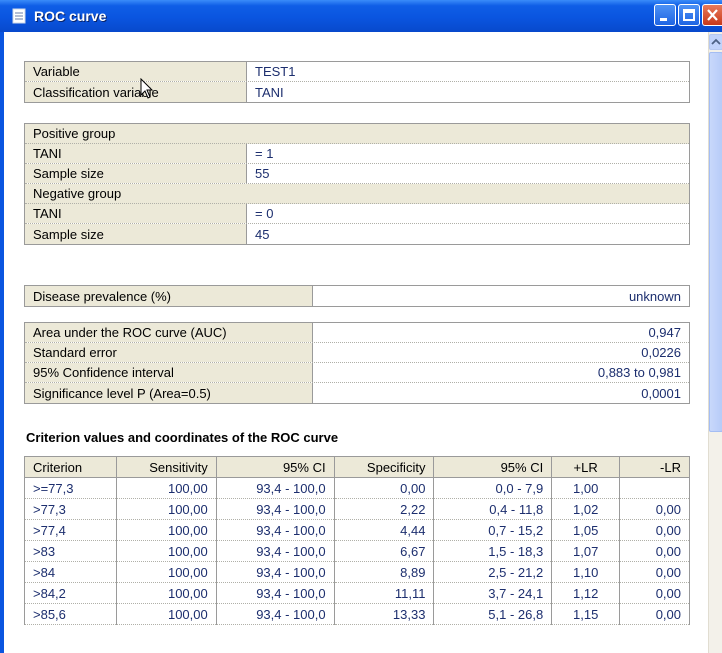 The width and height of the screenshot is (722, 653). Describe the element at coordinates (357, 134) in the screenshot. I see `positive-group-header: Positive group` at that location.